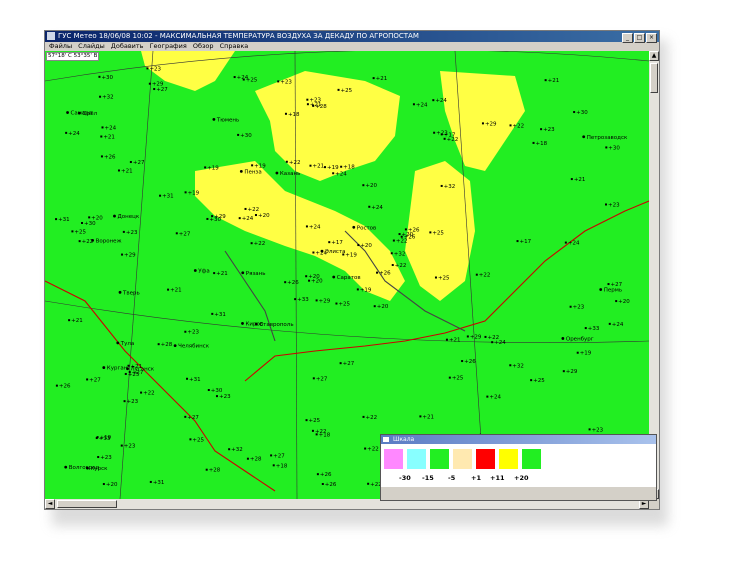 Image resolution: width=744 pixels, height=581 pixels. What do you see at coordinates (168, 46) in the screenshot?
I see `menu-geography: География` at bounding box center [168, 46].